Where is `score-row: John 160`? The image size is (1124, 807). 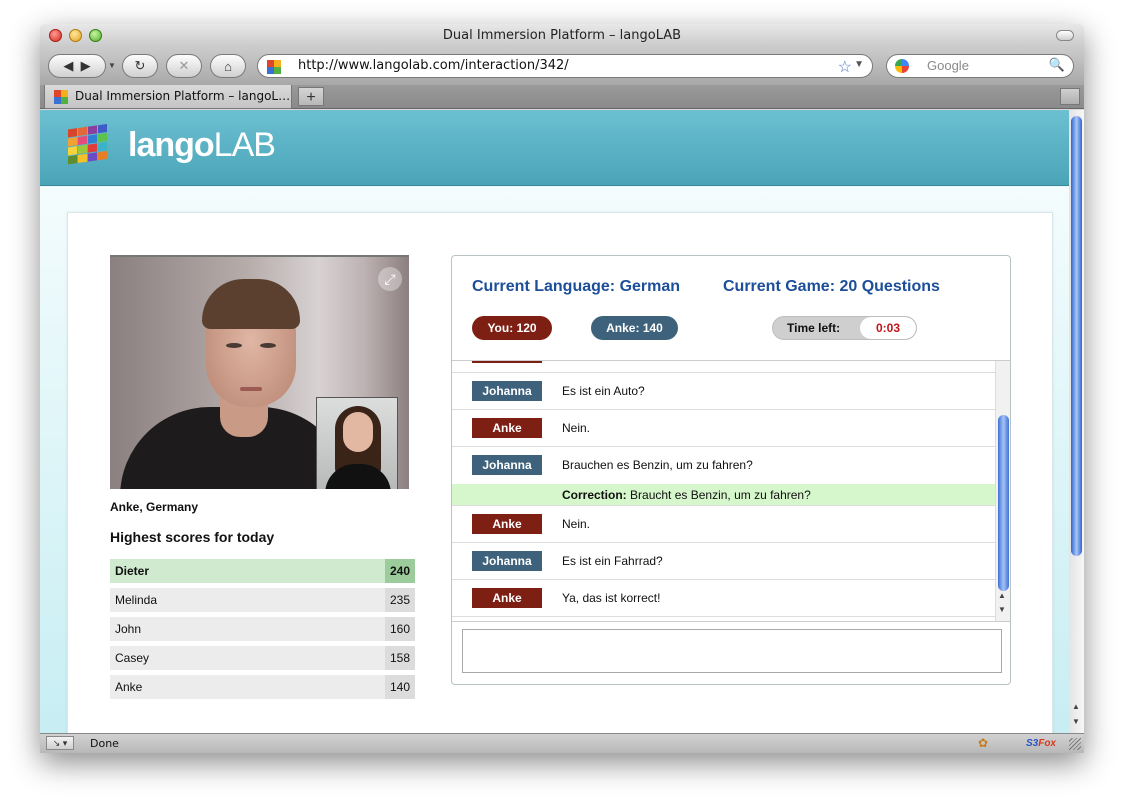 score-row: John 160 is located at coordinates (262, 629).